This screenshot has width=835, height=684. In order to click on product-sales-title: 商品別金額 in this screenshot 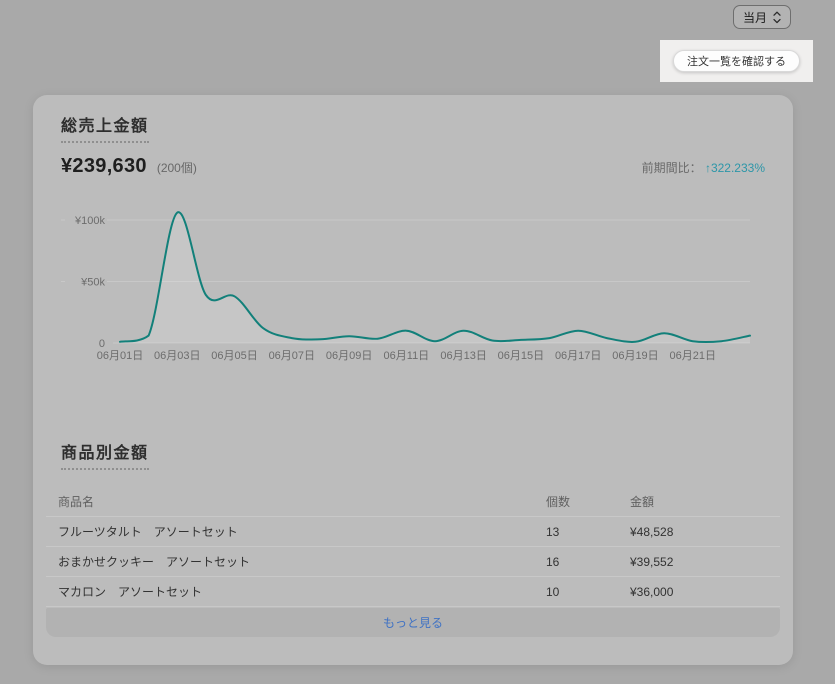, I will do `click(105, 454)`.